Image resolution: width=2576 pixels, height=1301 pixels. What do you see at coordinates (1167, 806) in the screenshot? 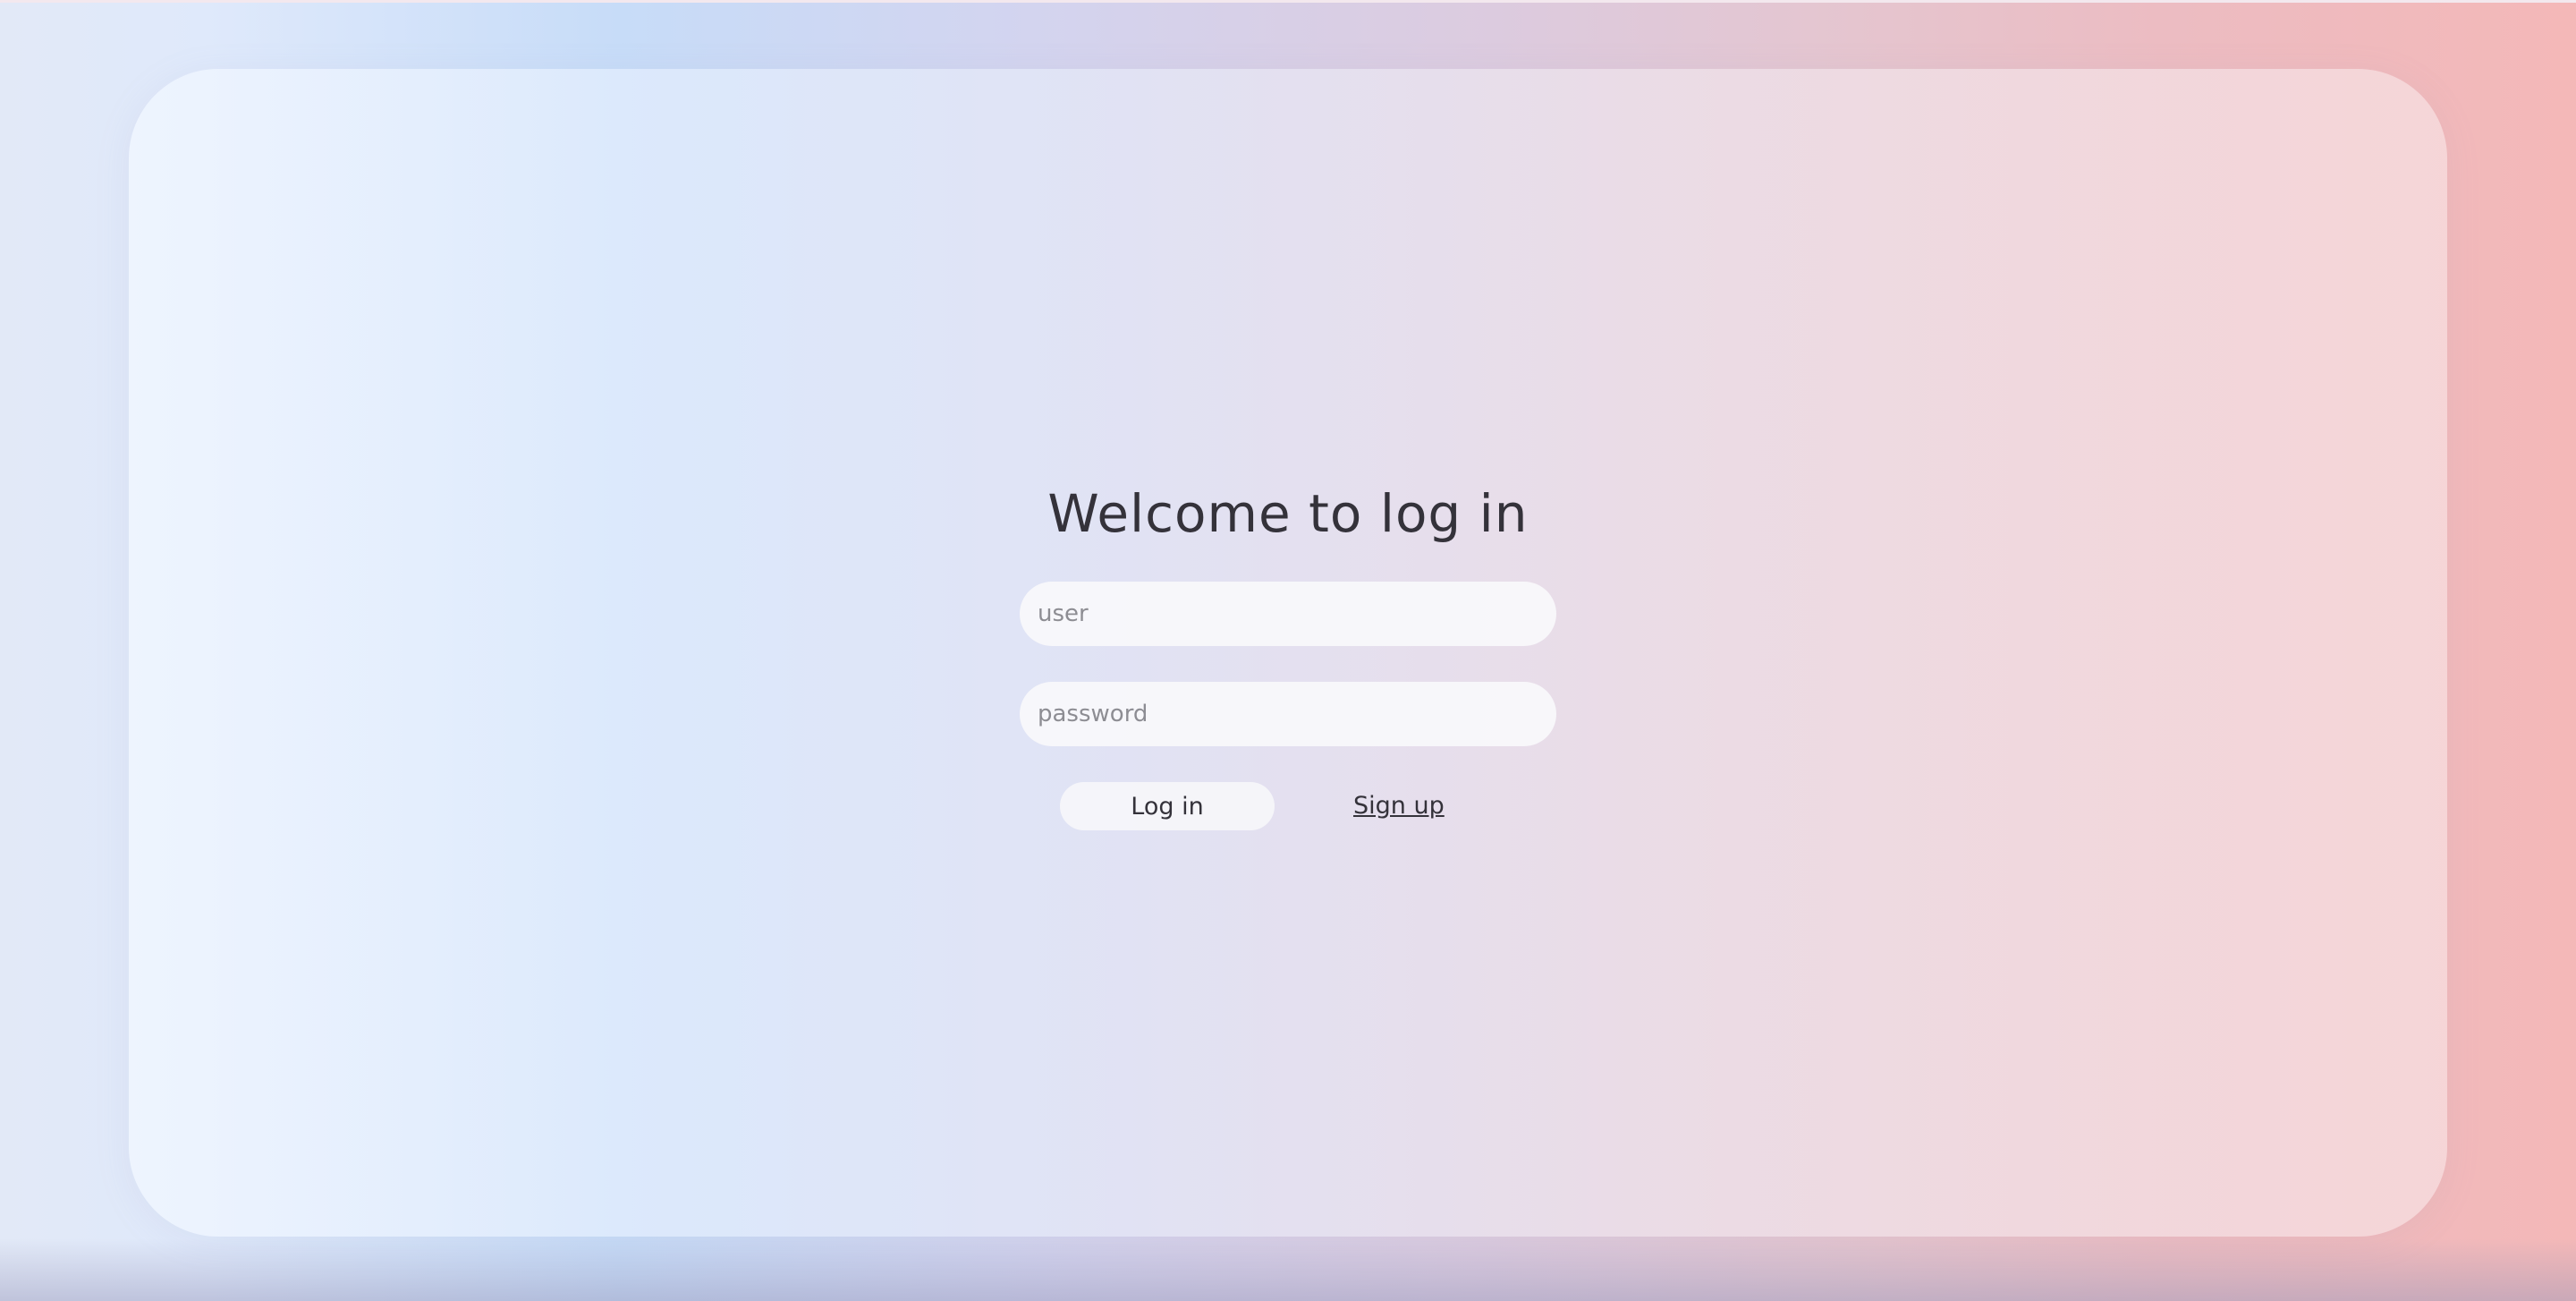
I see `login-button: Log in` at bounding box center [1167, 806].